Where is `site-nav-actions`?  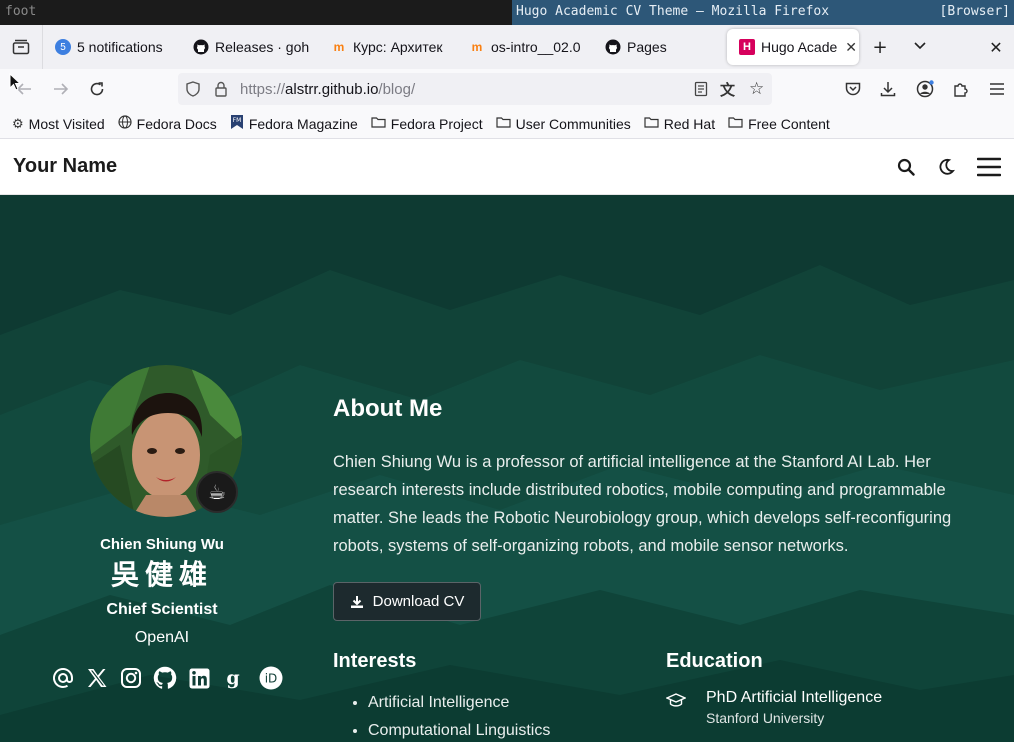
site-nav-actions is located at coordinates (938, 167).